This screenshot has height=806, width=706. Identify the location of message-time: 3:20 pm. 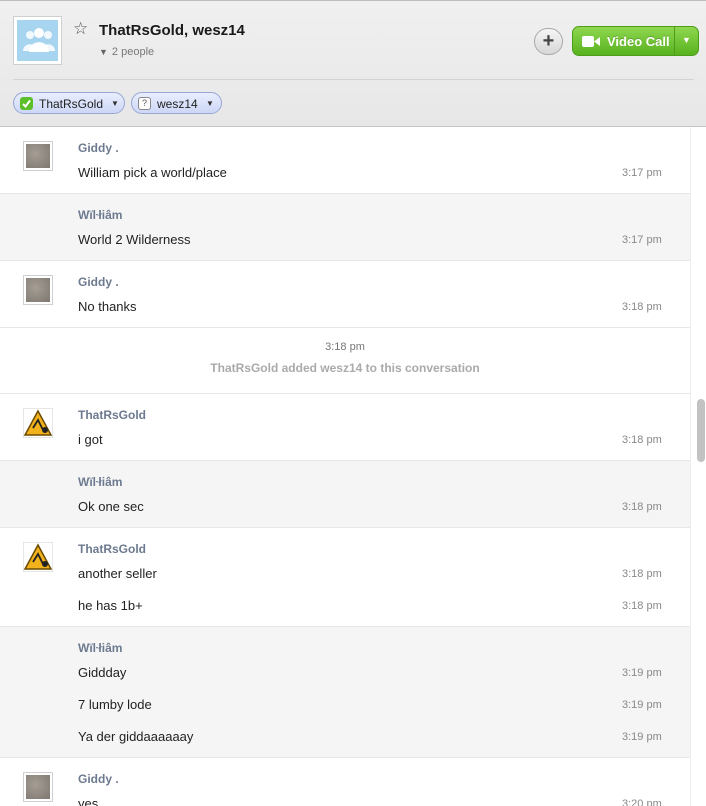
(642, 802).